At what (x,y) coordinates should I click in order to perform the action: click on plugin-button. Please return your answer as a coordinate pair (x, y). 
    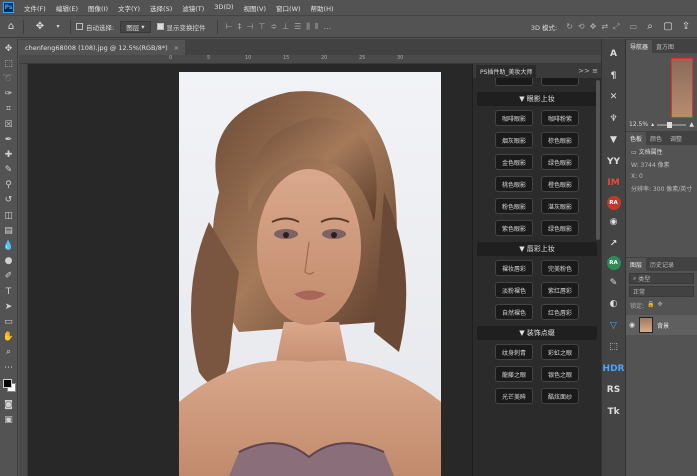
    Looking at the image, I should click on (514, 82).